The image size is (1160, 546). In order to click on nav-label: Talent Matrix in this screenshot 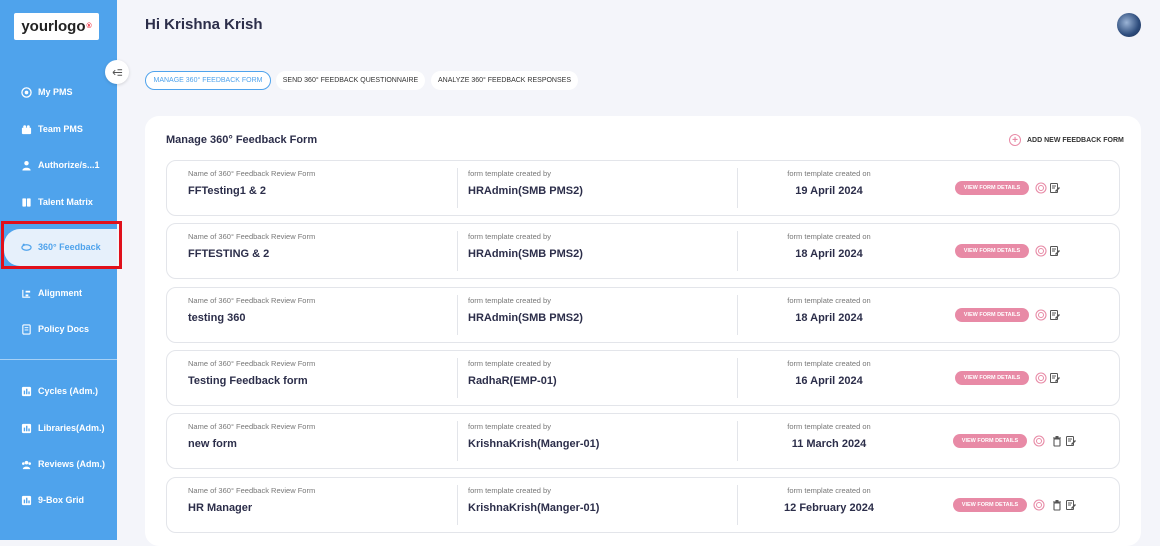, I will do `click(65, 202)`.